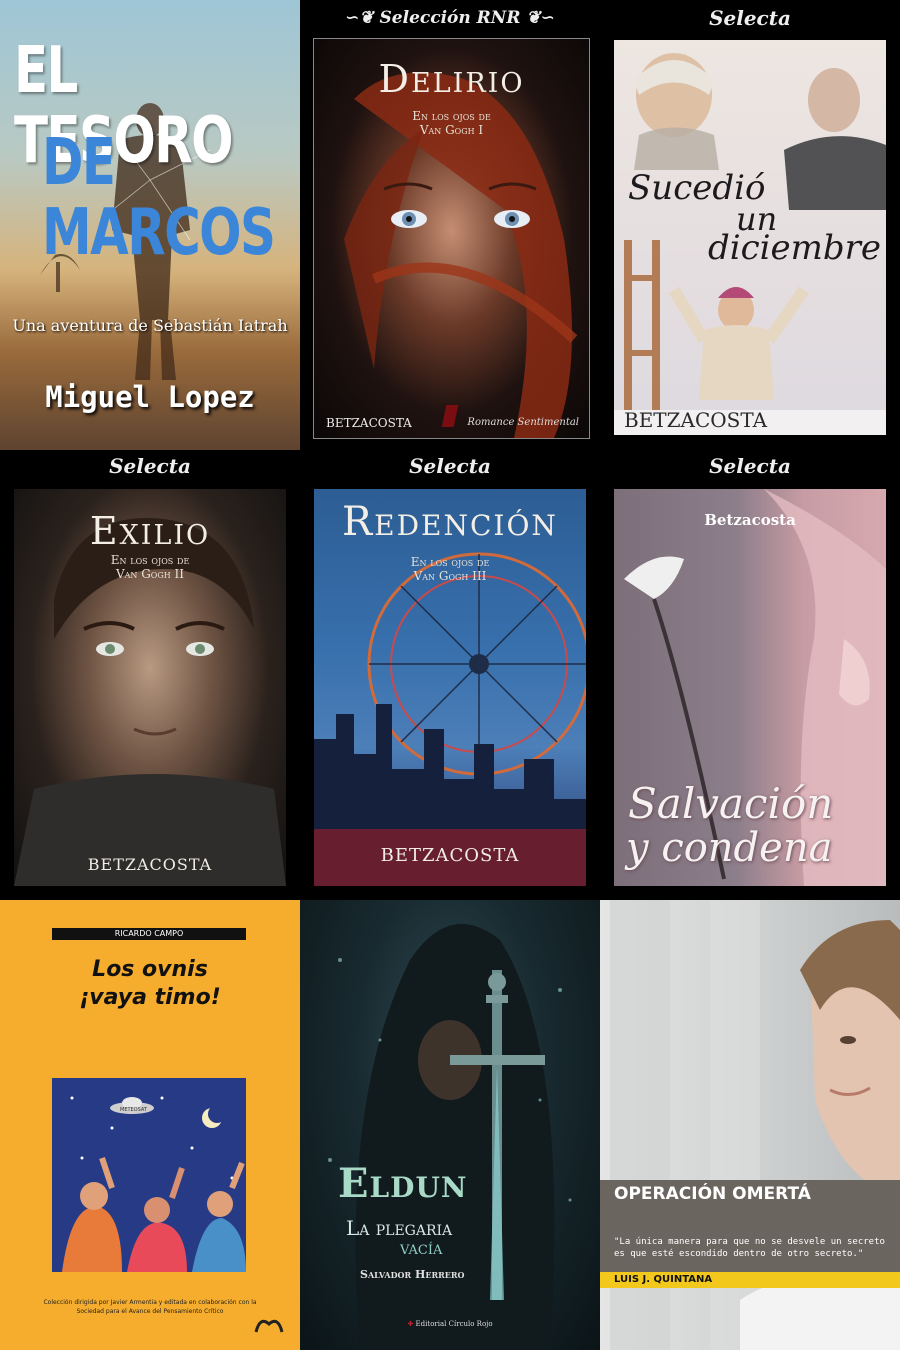  Describe the element at coordinates (421, 1248) in the screenshot. I see `cover-title-line3: vacía` at that location.